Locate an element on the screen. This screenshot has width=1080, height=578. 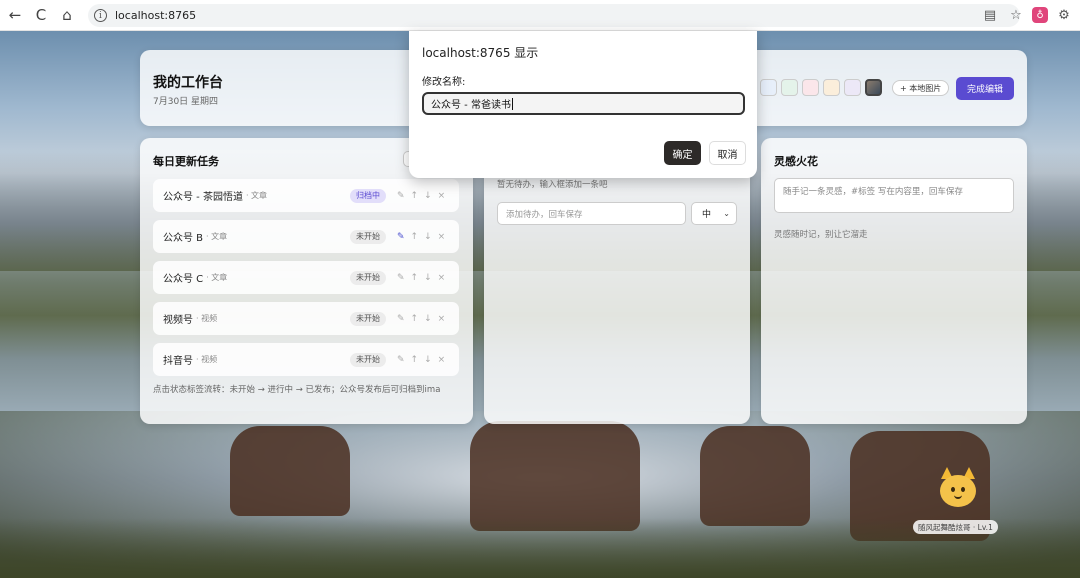
priority-select: 中 ⌄ is located at coordinates (714, 213).